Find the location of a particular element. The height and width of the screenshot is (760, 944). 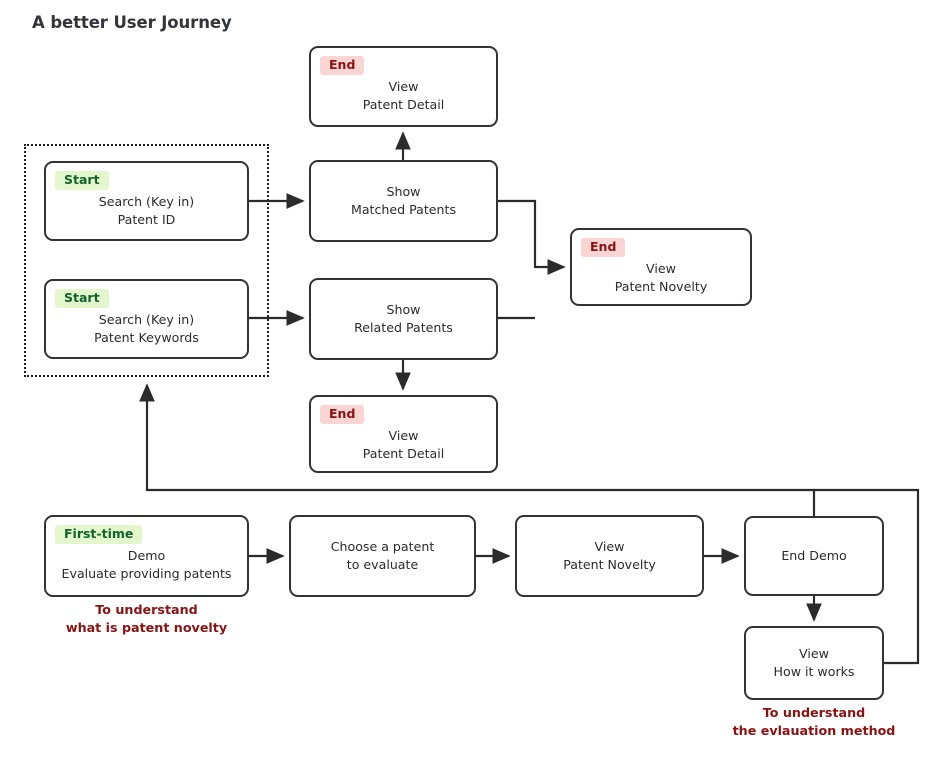

edge-matched-to-novelty is located at coordinates (532, 237).